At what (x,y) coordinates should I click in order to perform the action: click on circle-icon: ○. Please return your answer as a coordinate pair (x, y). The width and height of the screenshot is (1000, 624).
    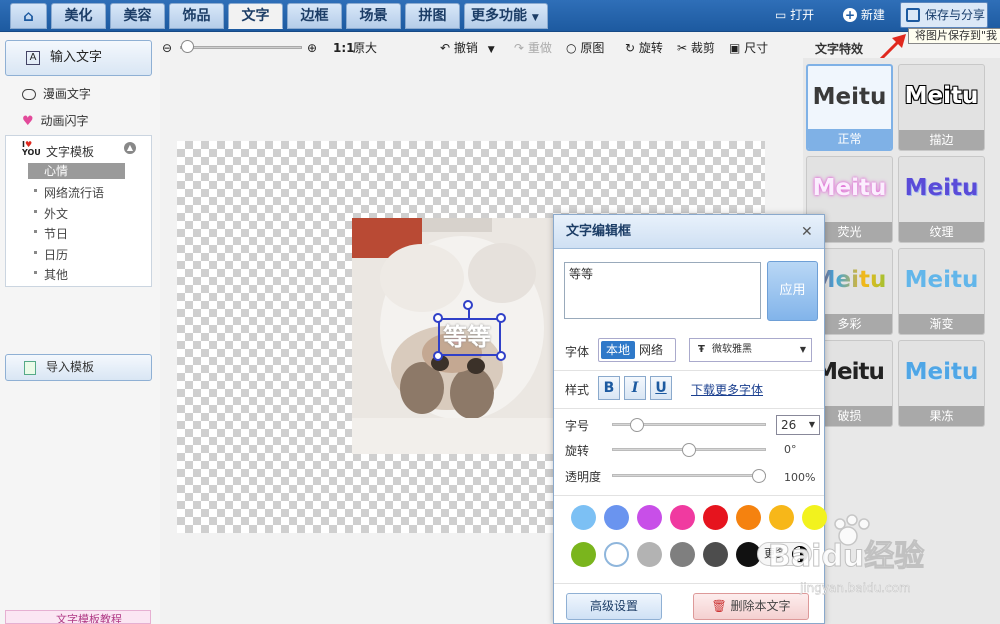
    Looking at the image, I should click on (571, 48).